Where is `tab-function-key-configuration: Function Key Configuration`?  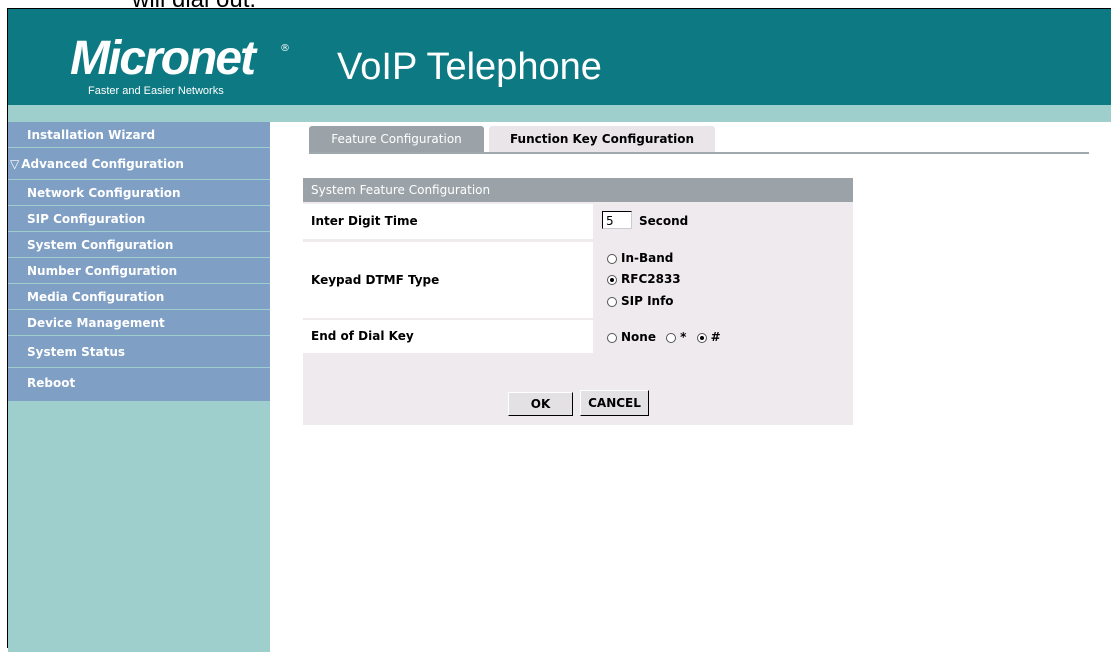 tab-function-key-configuration: Function Key Configuration is located at coordinates (602, 139).